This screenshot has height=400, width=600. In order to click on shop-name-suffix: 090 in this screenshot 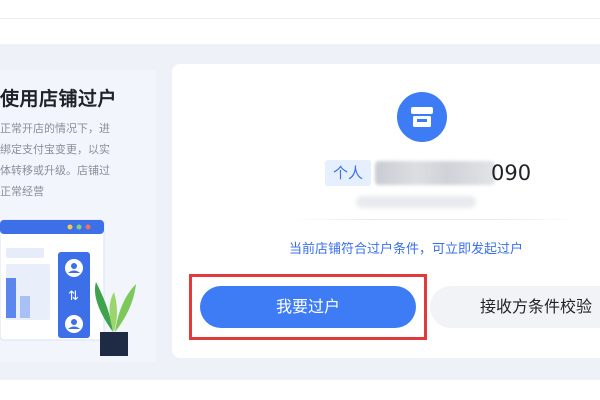, I will do `click(511, 173)`.